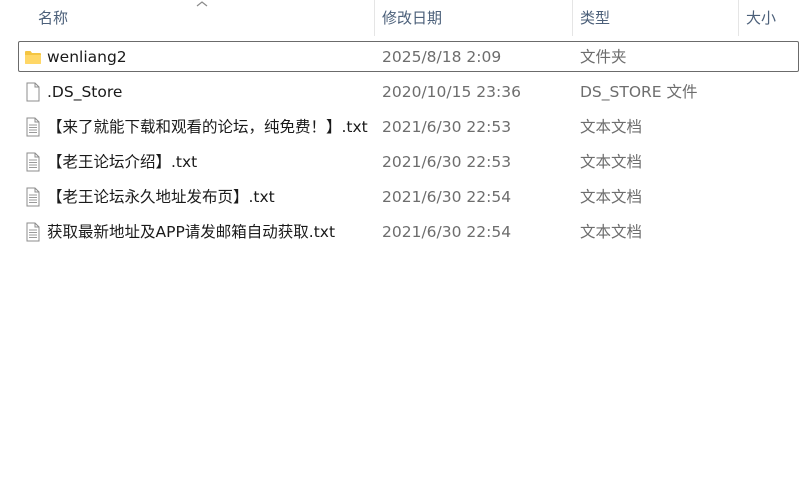 The image size is (800, 480). I want to click on file-row: .DS_Store 2020/10/15 23:36 DS_STORE 文件, so click(400, 92).